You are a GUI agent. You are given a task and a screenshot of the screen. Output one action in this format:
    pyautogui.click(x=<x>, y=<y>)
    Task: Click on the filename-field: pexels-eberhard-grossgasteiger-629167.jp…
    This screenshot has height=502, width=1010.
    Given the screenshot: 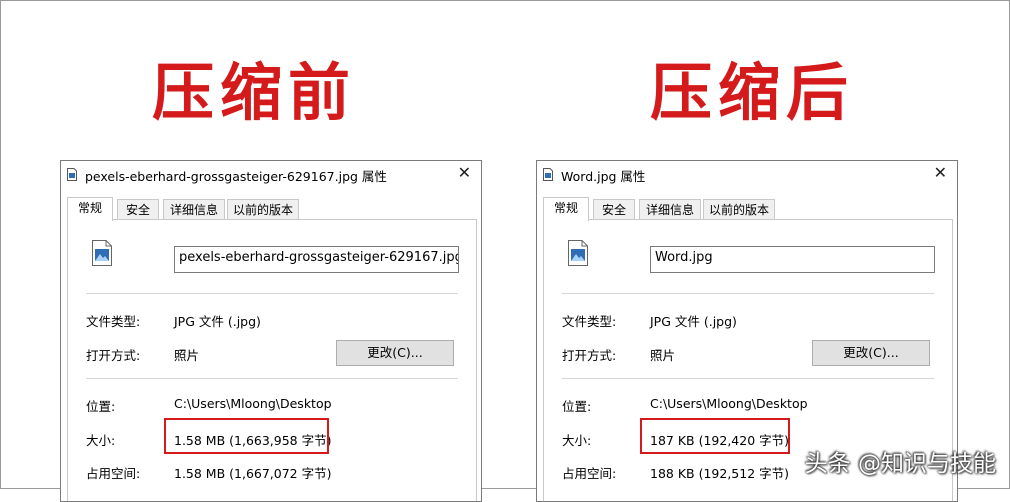 What is the action you would take?
    pyautogui.click(x=316, y=259)
    